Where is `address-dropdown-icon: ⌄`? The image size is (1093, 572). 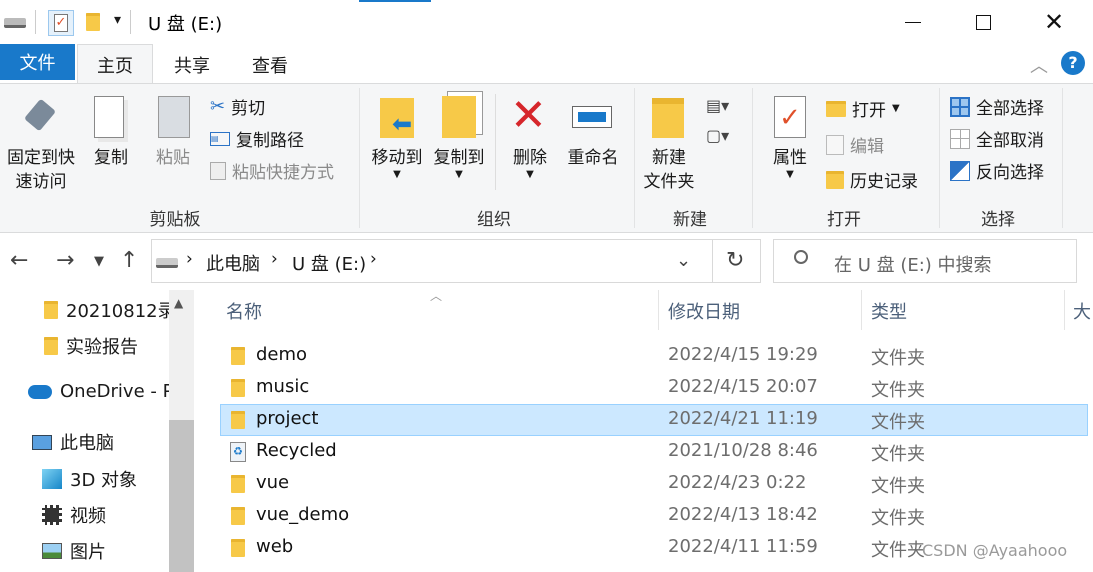
address-dropdown-icon: ⌄ is located at coordinates (683, 260).